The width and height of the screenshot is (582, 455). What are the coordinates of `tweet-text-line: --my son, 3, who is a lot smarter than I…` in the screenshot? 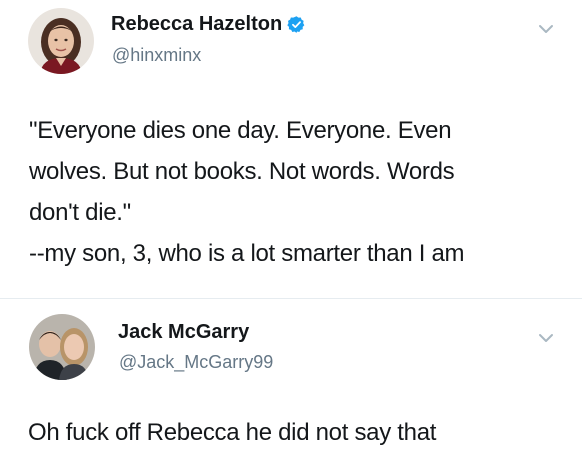 It's located at (247, 253).